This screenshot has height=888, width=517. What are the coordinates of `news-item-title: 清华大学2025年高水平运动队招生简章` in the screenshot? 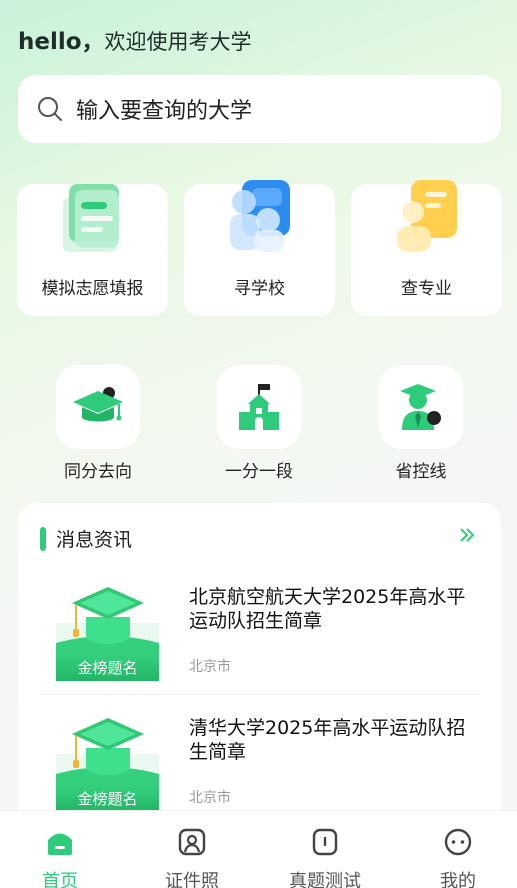 It's located at (327, 740).